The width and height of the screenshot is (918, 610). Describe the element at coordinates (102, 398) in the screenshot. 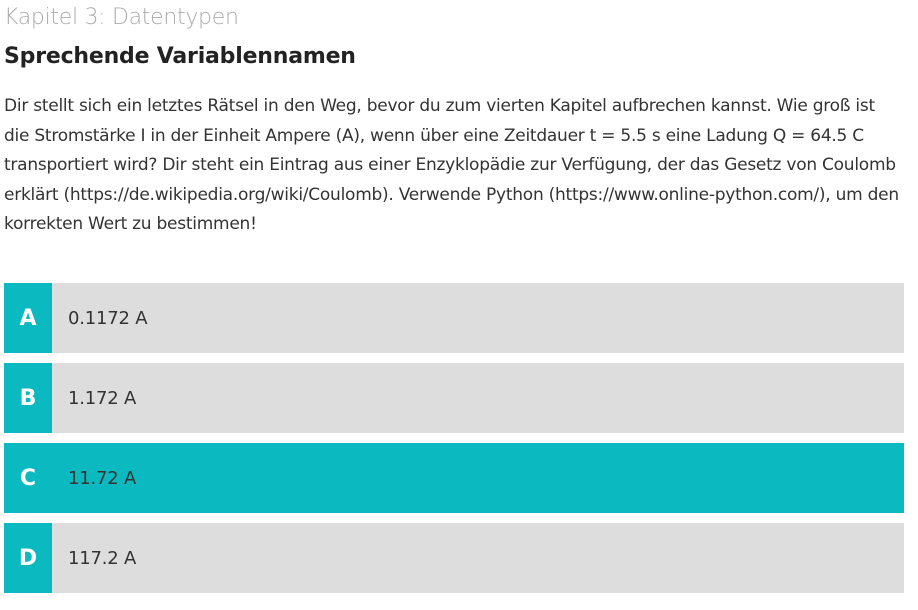

I see `answer-text: 1.172 A` at that location.